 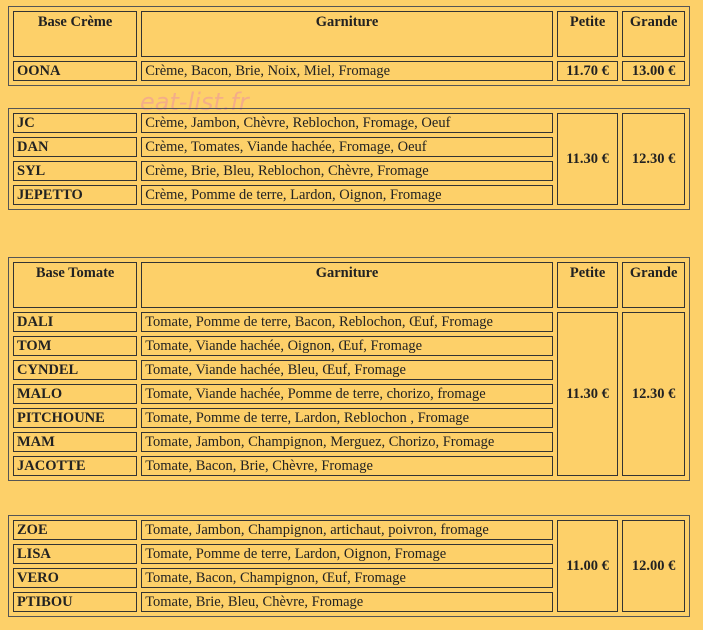 I want to click on pizza-garniture: Crème, Bacon, Brie, Noix, Miel, Fromage, so click(x=347, y=71).